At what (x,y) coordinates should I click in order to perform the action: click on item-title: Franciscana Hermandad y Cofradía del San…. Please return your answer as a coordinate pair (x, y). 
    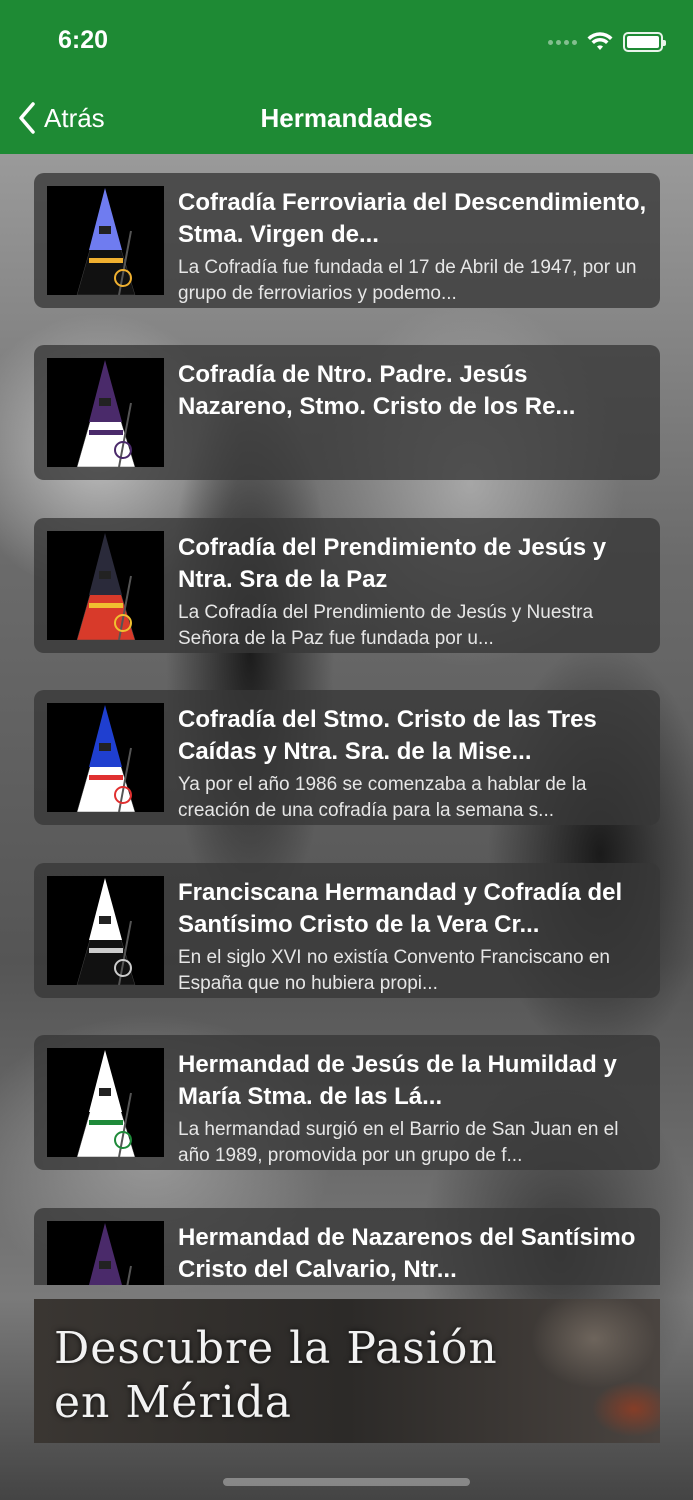
    Looking at the image, I should click on (400, 908).